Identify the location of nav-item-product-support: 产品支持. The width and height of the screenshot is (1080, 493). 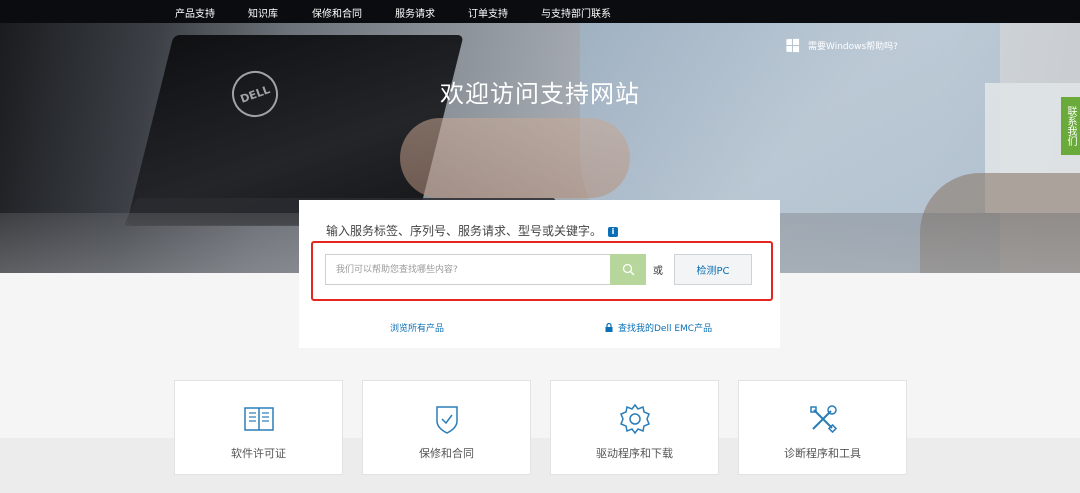
(195, 12).